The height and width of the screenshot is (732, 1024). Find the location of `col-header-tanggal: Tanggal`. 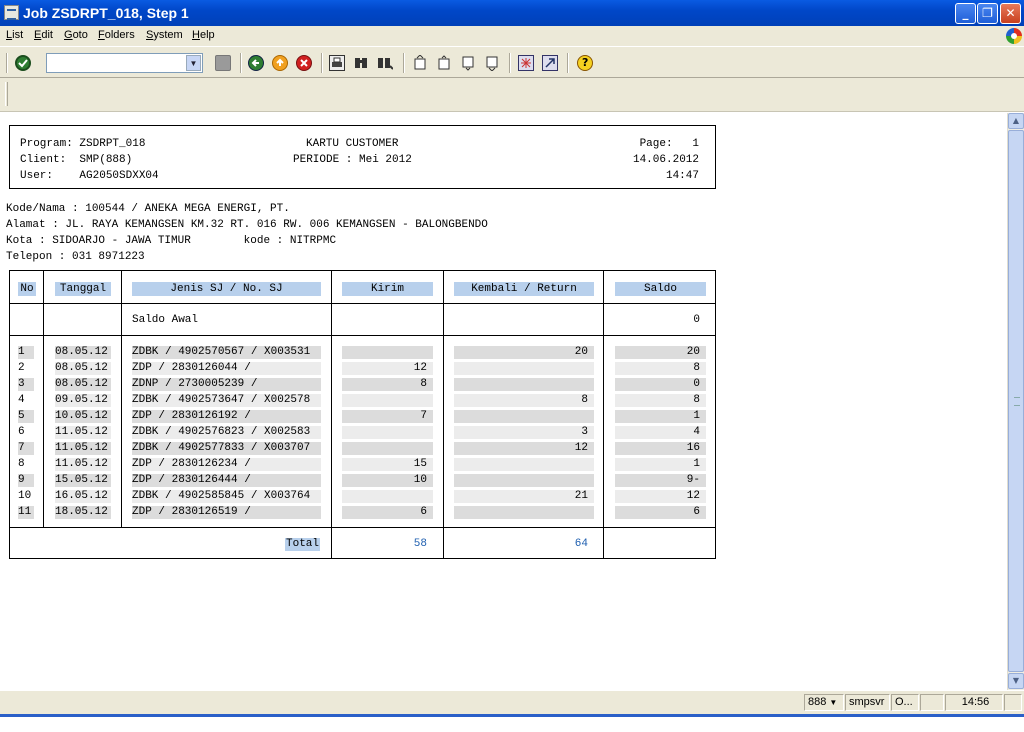

col-header-tanggal: Tanggal is located at coordinates (83, 289).